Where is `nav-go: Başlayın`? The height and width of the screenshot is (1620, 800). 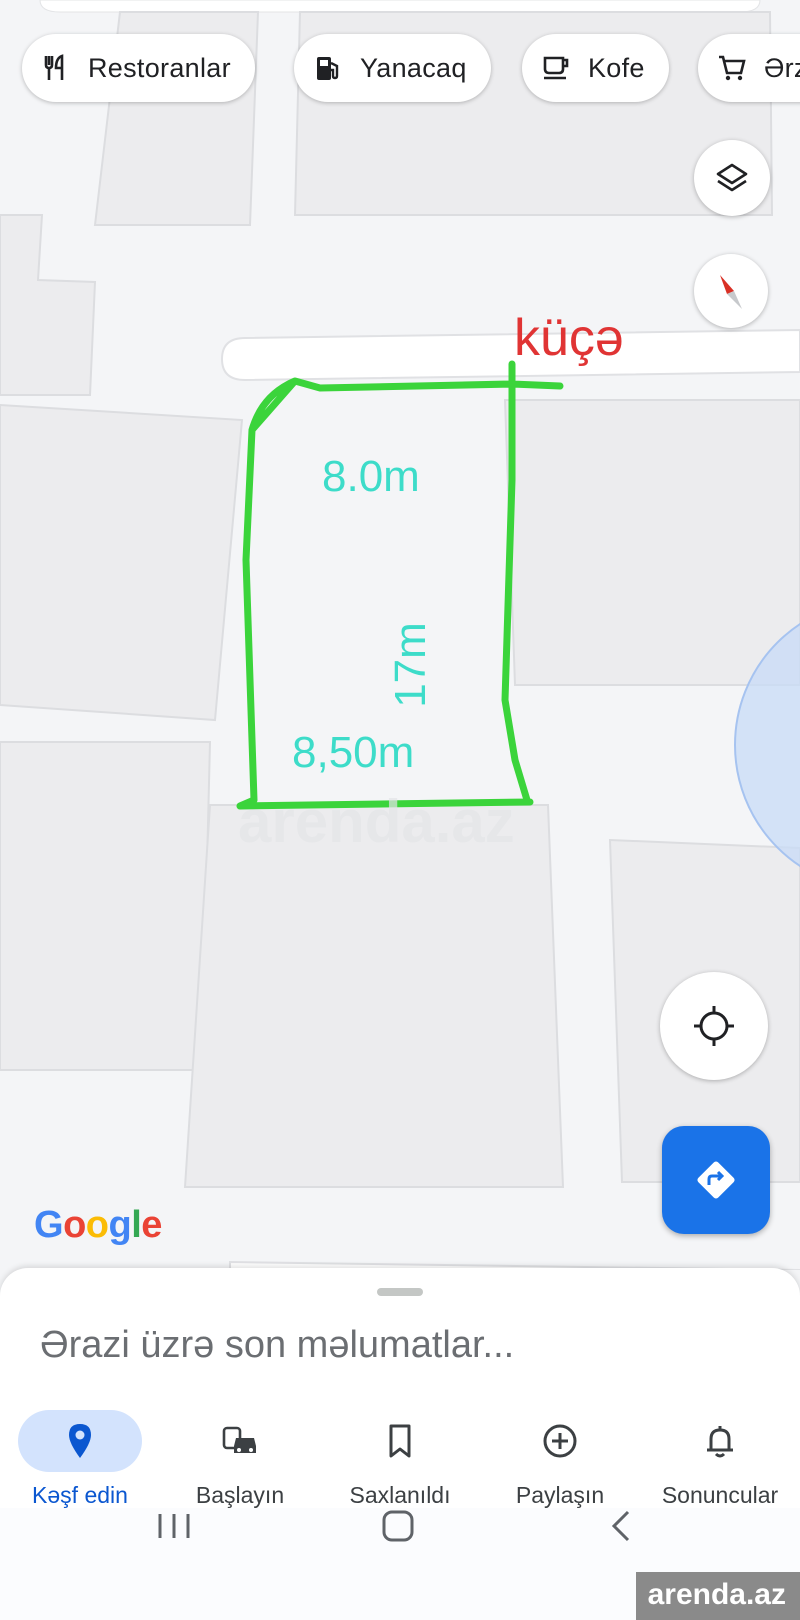
nav-go: Başlayın is located at coordinates (240, 1454).